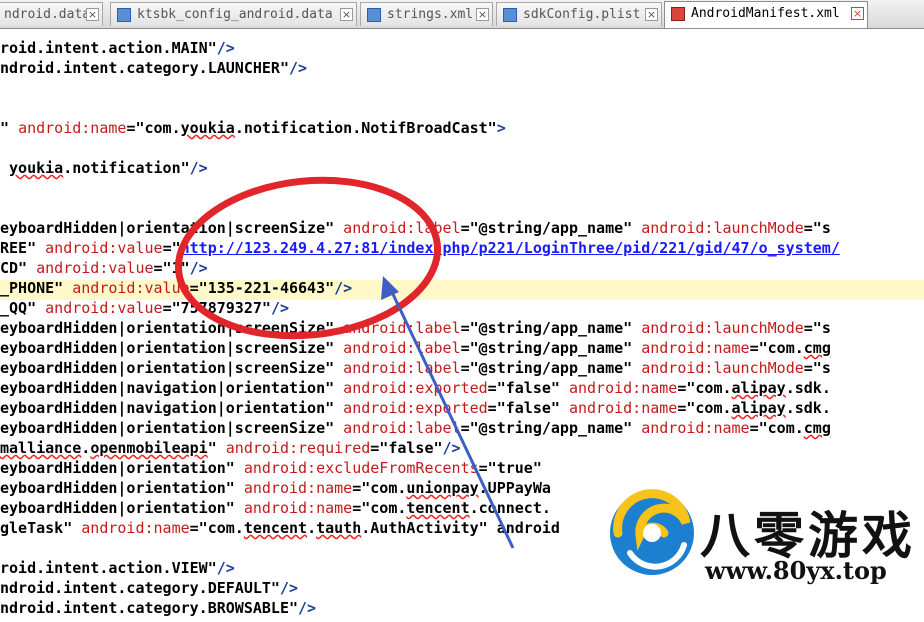 The height and width of the screenshot is (622, 924). What do you see at coordinates (652, 532) in the screenshot?
I see `swirl-logo-icon` at bounding box center [652, 532].